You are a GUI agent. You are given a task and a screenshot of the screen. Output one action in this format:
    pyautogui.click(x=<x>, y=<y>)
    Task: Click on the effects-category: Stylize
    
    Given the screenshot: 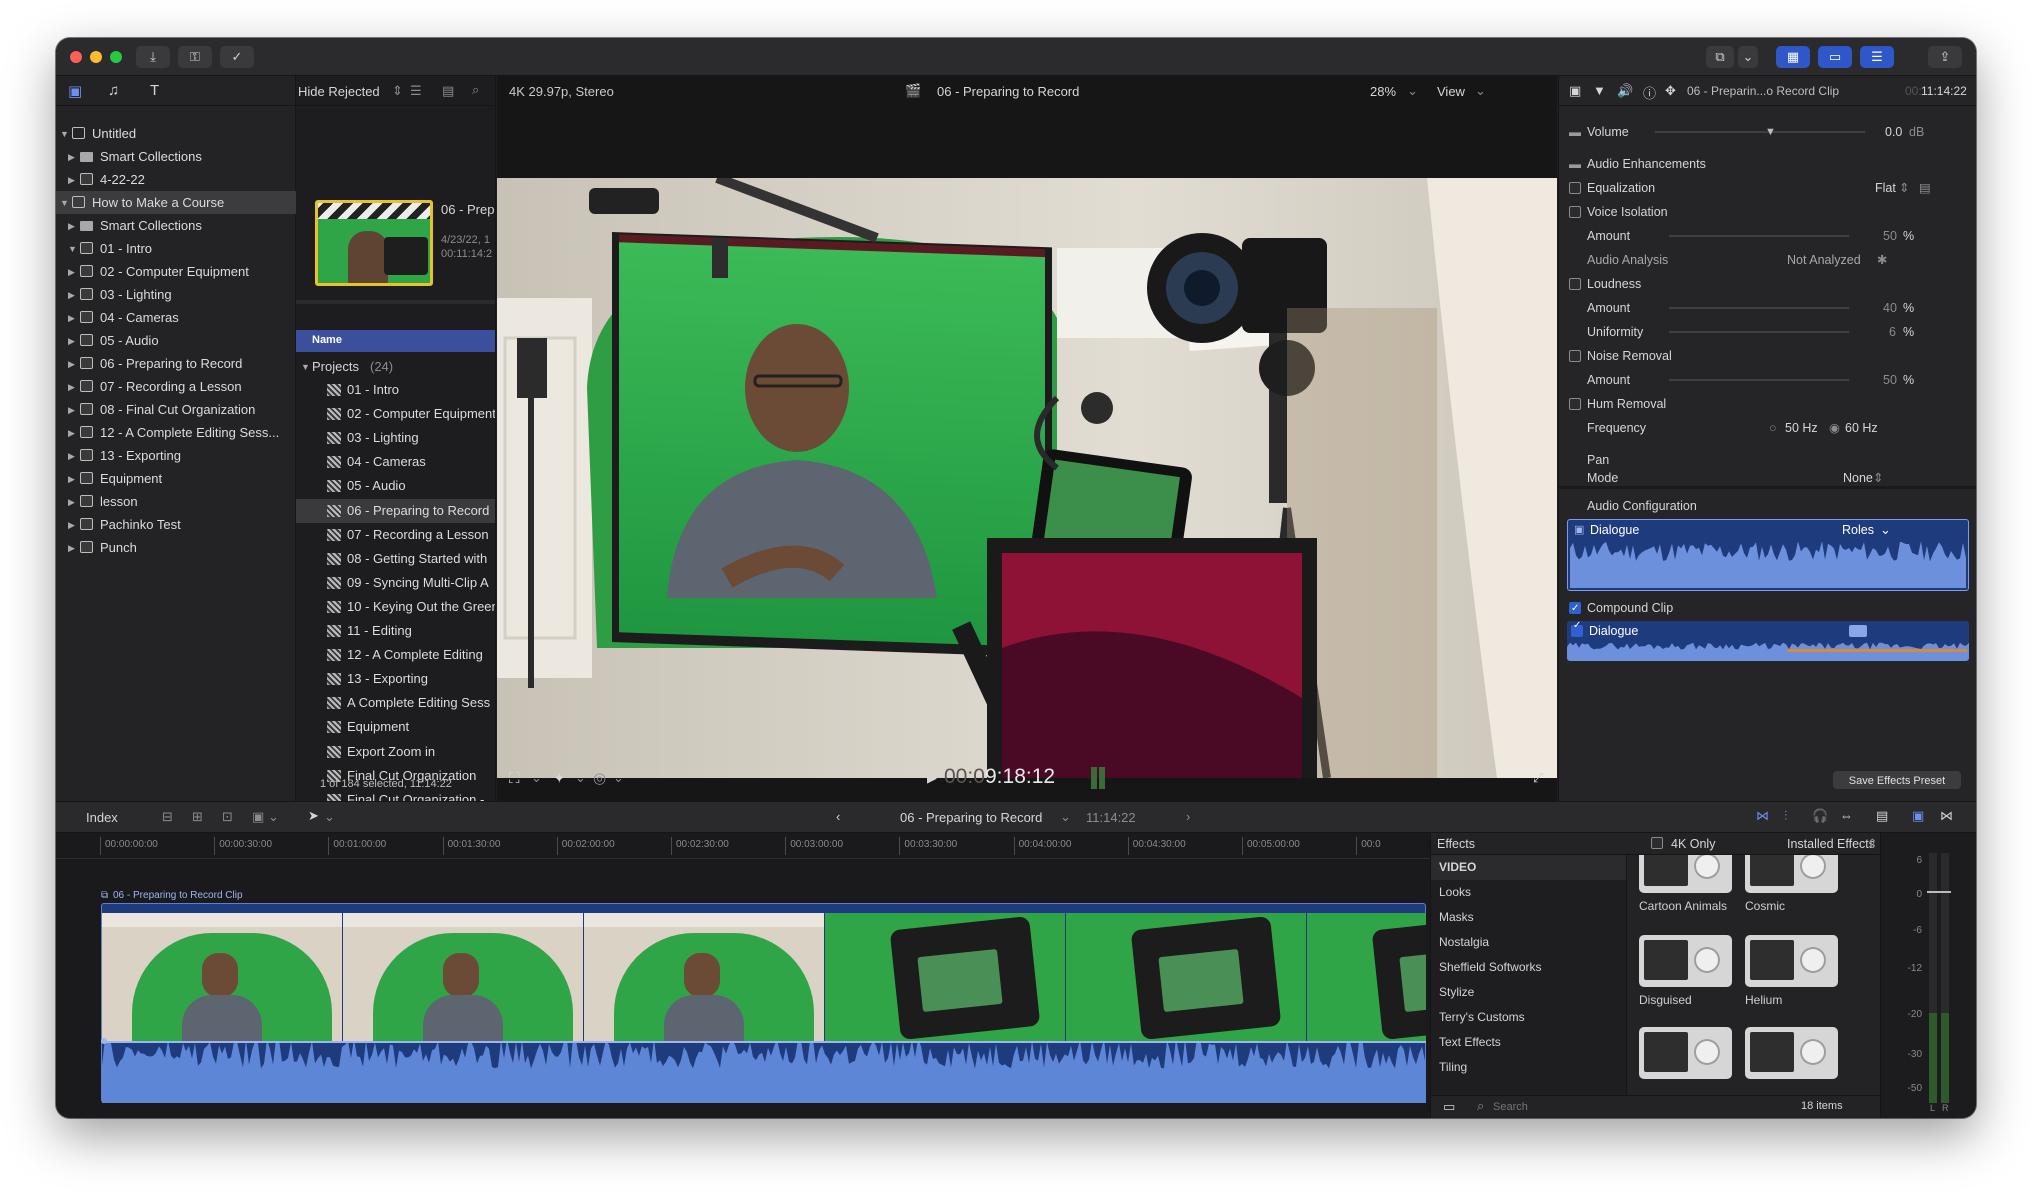 What is the action you would take?
    pyautogui.click(x=1528, y=992)
    